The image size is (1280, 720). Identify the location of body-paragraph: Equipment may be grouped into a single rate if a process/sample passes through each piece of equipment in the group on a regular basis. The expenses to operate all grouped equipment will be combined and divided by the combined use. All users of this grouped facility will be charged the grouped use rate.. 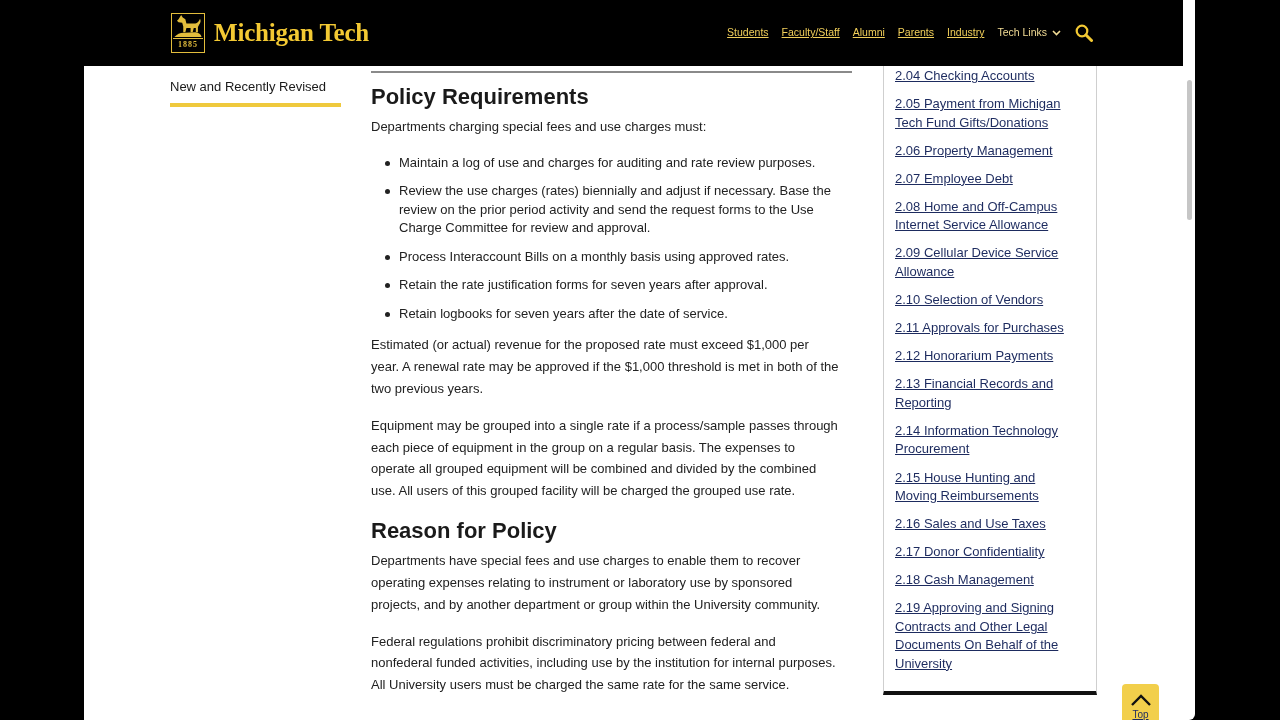
(605, 458).